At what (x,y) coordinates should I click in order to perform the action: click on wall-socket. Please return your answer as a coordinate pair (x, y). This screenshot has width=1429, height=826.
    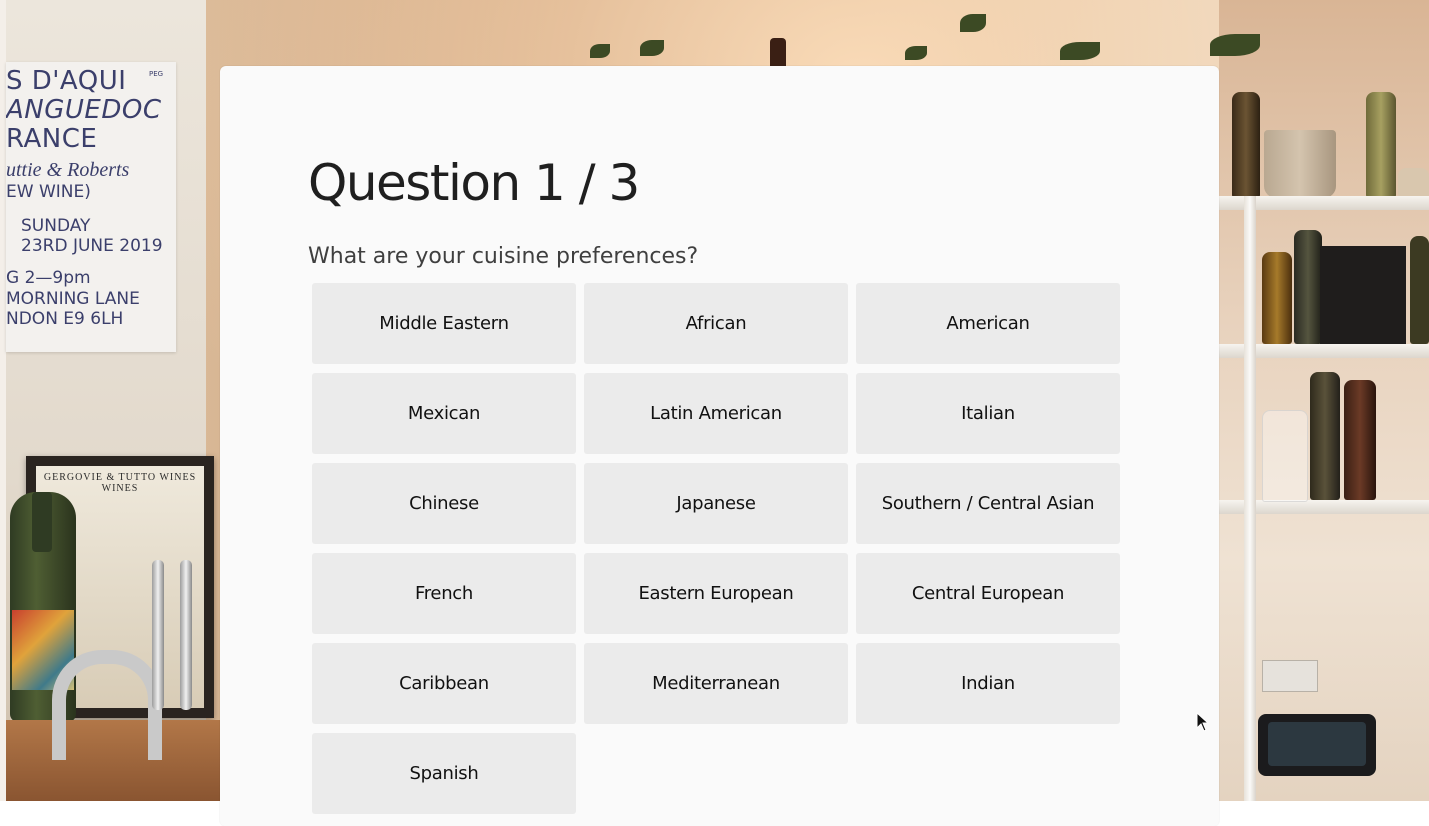
    Looking at the image, I should click on (1290, 676).